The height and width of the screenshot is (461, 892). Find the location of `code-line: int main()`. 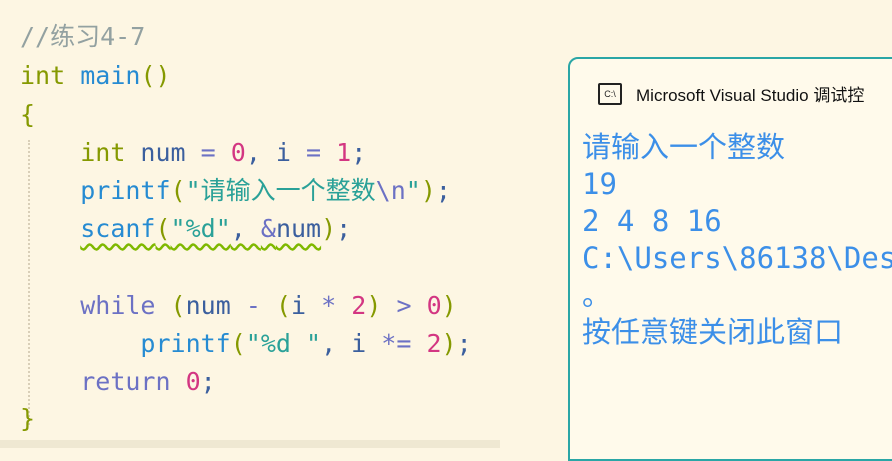

code-line: int main() is located at coordinates (95, 76).